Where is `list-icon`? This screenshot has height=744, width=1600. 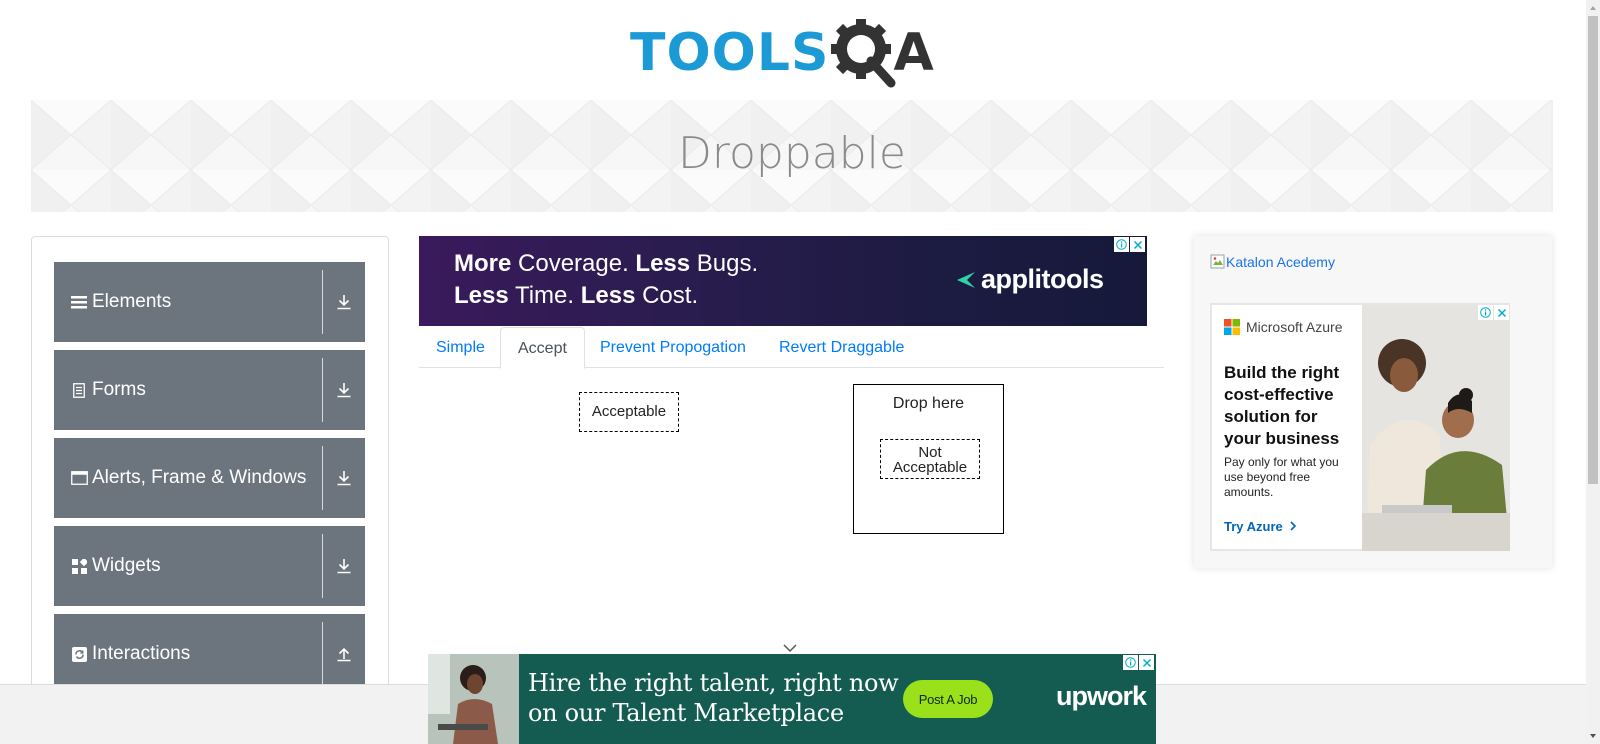 list-icon is located at coordinates (79, 302).